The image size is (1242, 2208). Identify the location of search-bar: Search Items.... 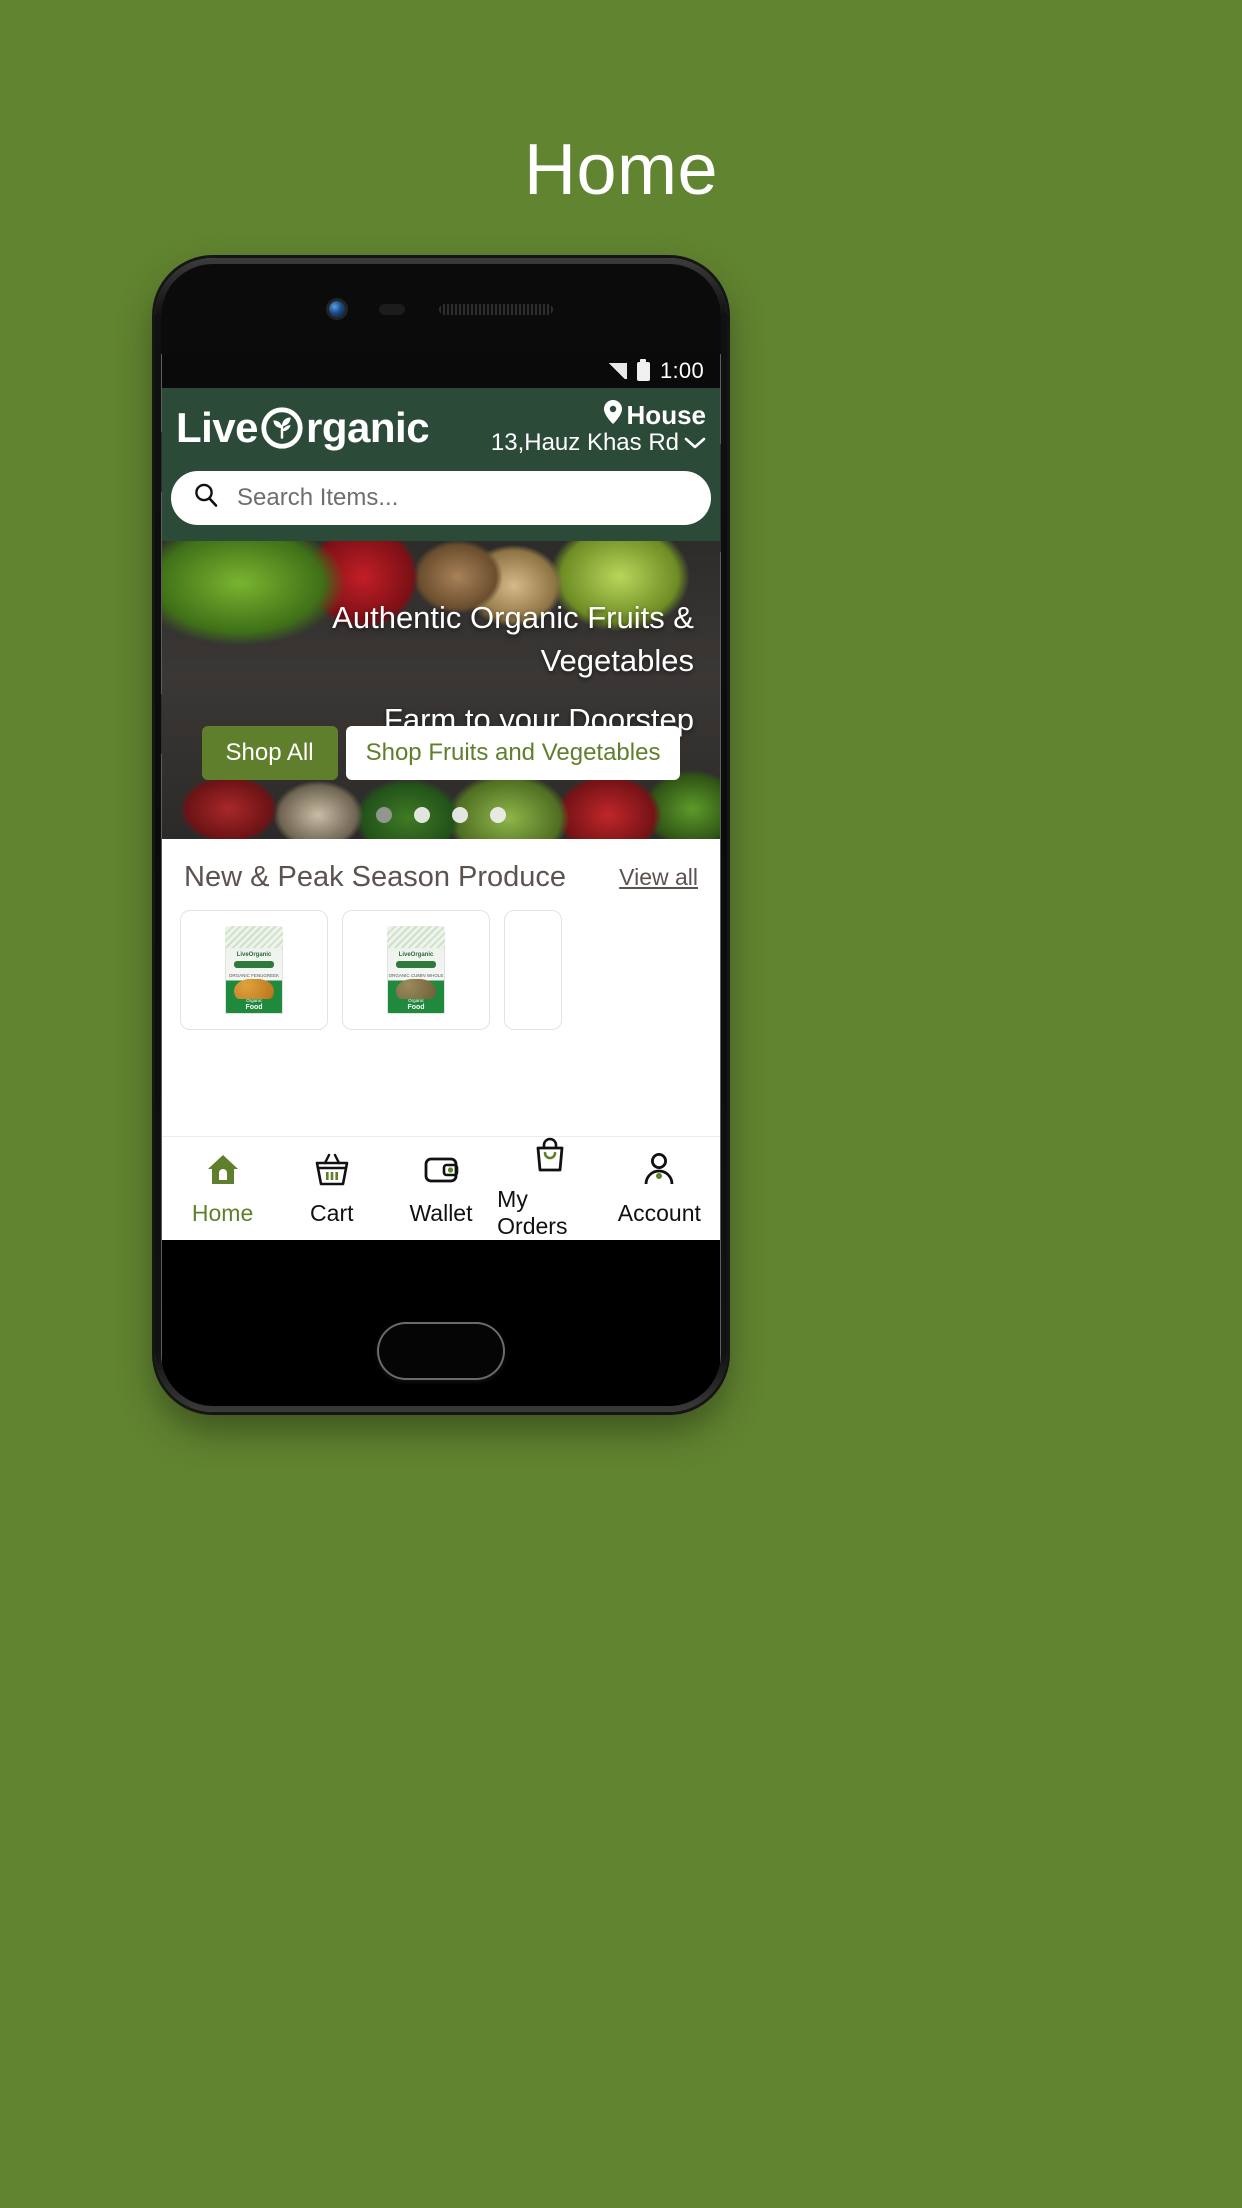
(441, 497).